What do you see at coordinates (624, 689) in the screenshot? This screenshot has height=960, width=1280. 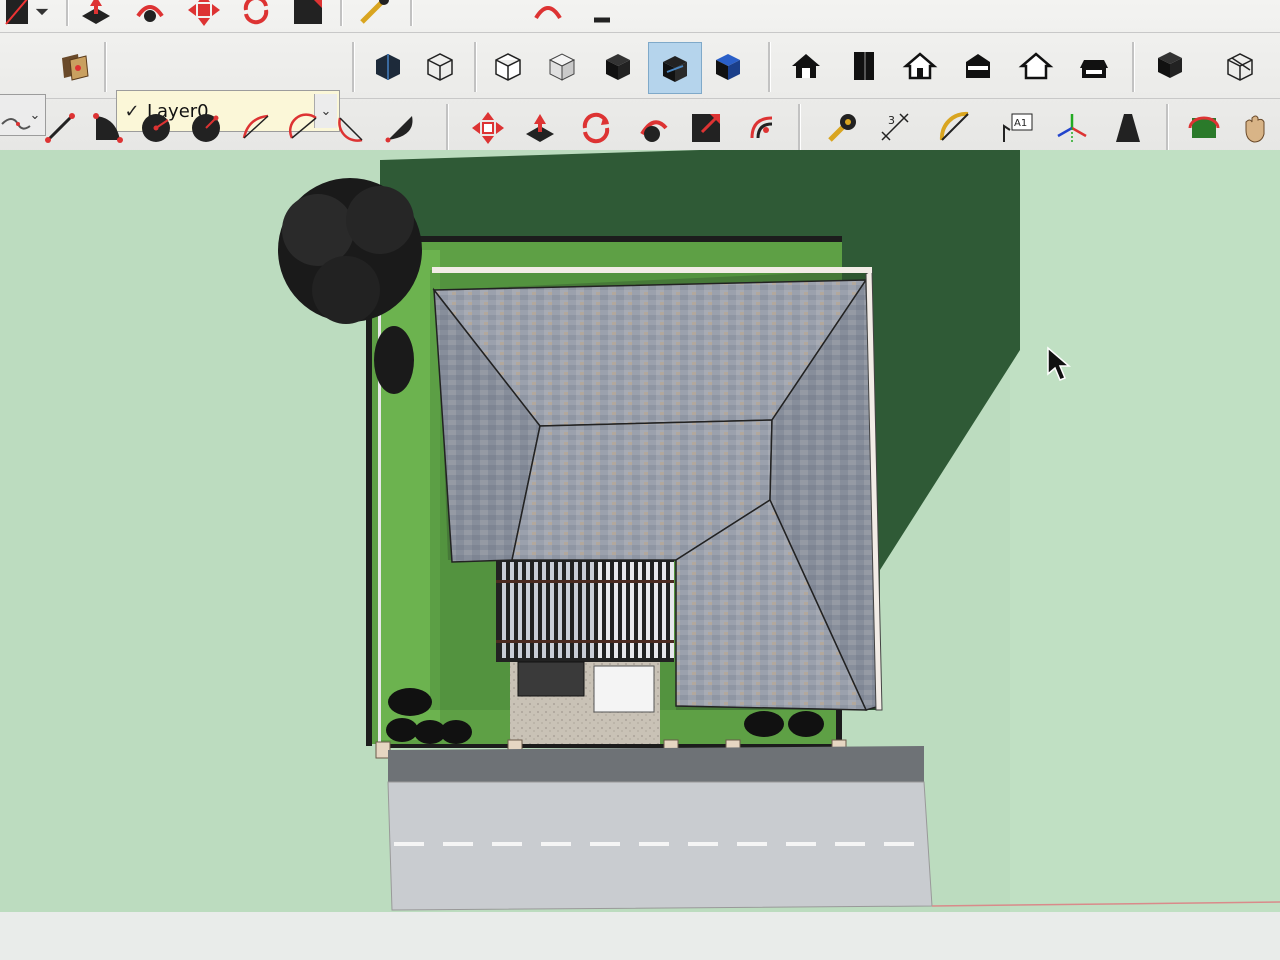 I see `carport-box` at bounding box center [624, 689].